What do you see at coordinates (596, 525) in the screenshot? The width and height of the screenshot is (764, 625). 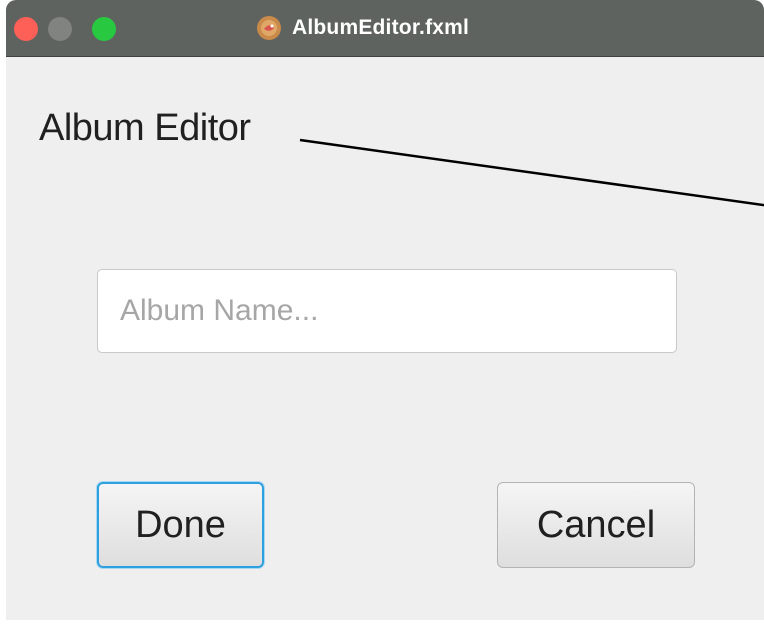 I see `cancel-button: Cancel` at bounding box center [596, 525].